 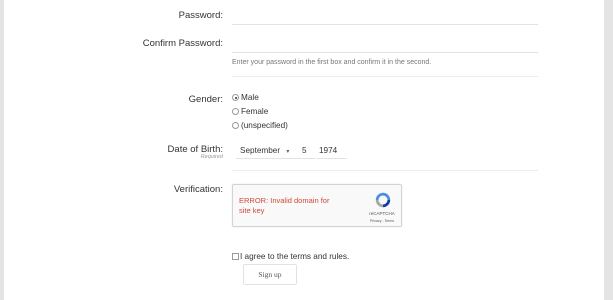 I want to click on left-frame-border, so click(x=2, y=150).